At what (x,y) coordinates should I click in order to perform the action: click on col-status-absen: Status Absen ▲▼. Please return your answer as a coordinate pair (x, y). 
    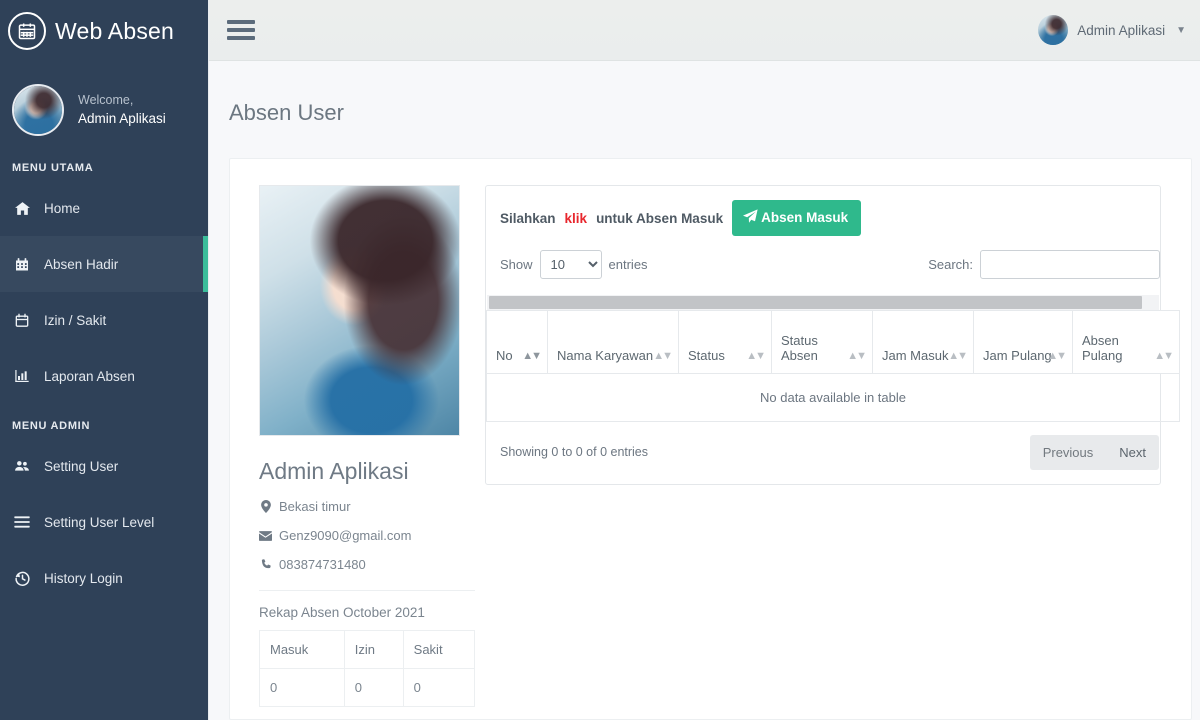
    Looking at the image, I should click on (822, 341).